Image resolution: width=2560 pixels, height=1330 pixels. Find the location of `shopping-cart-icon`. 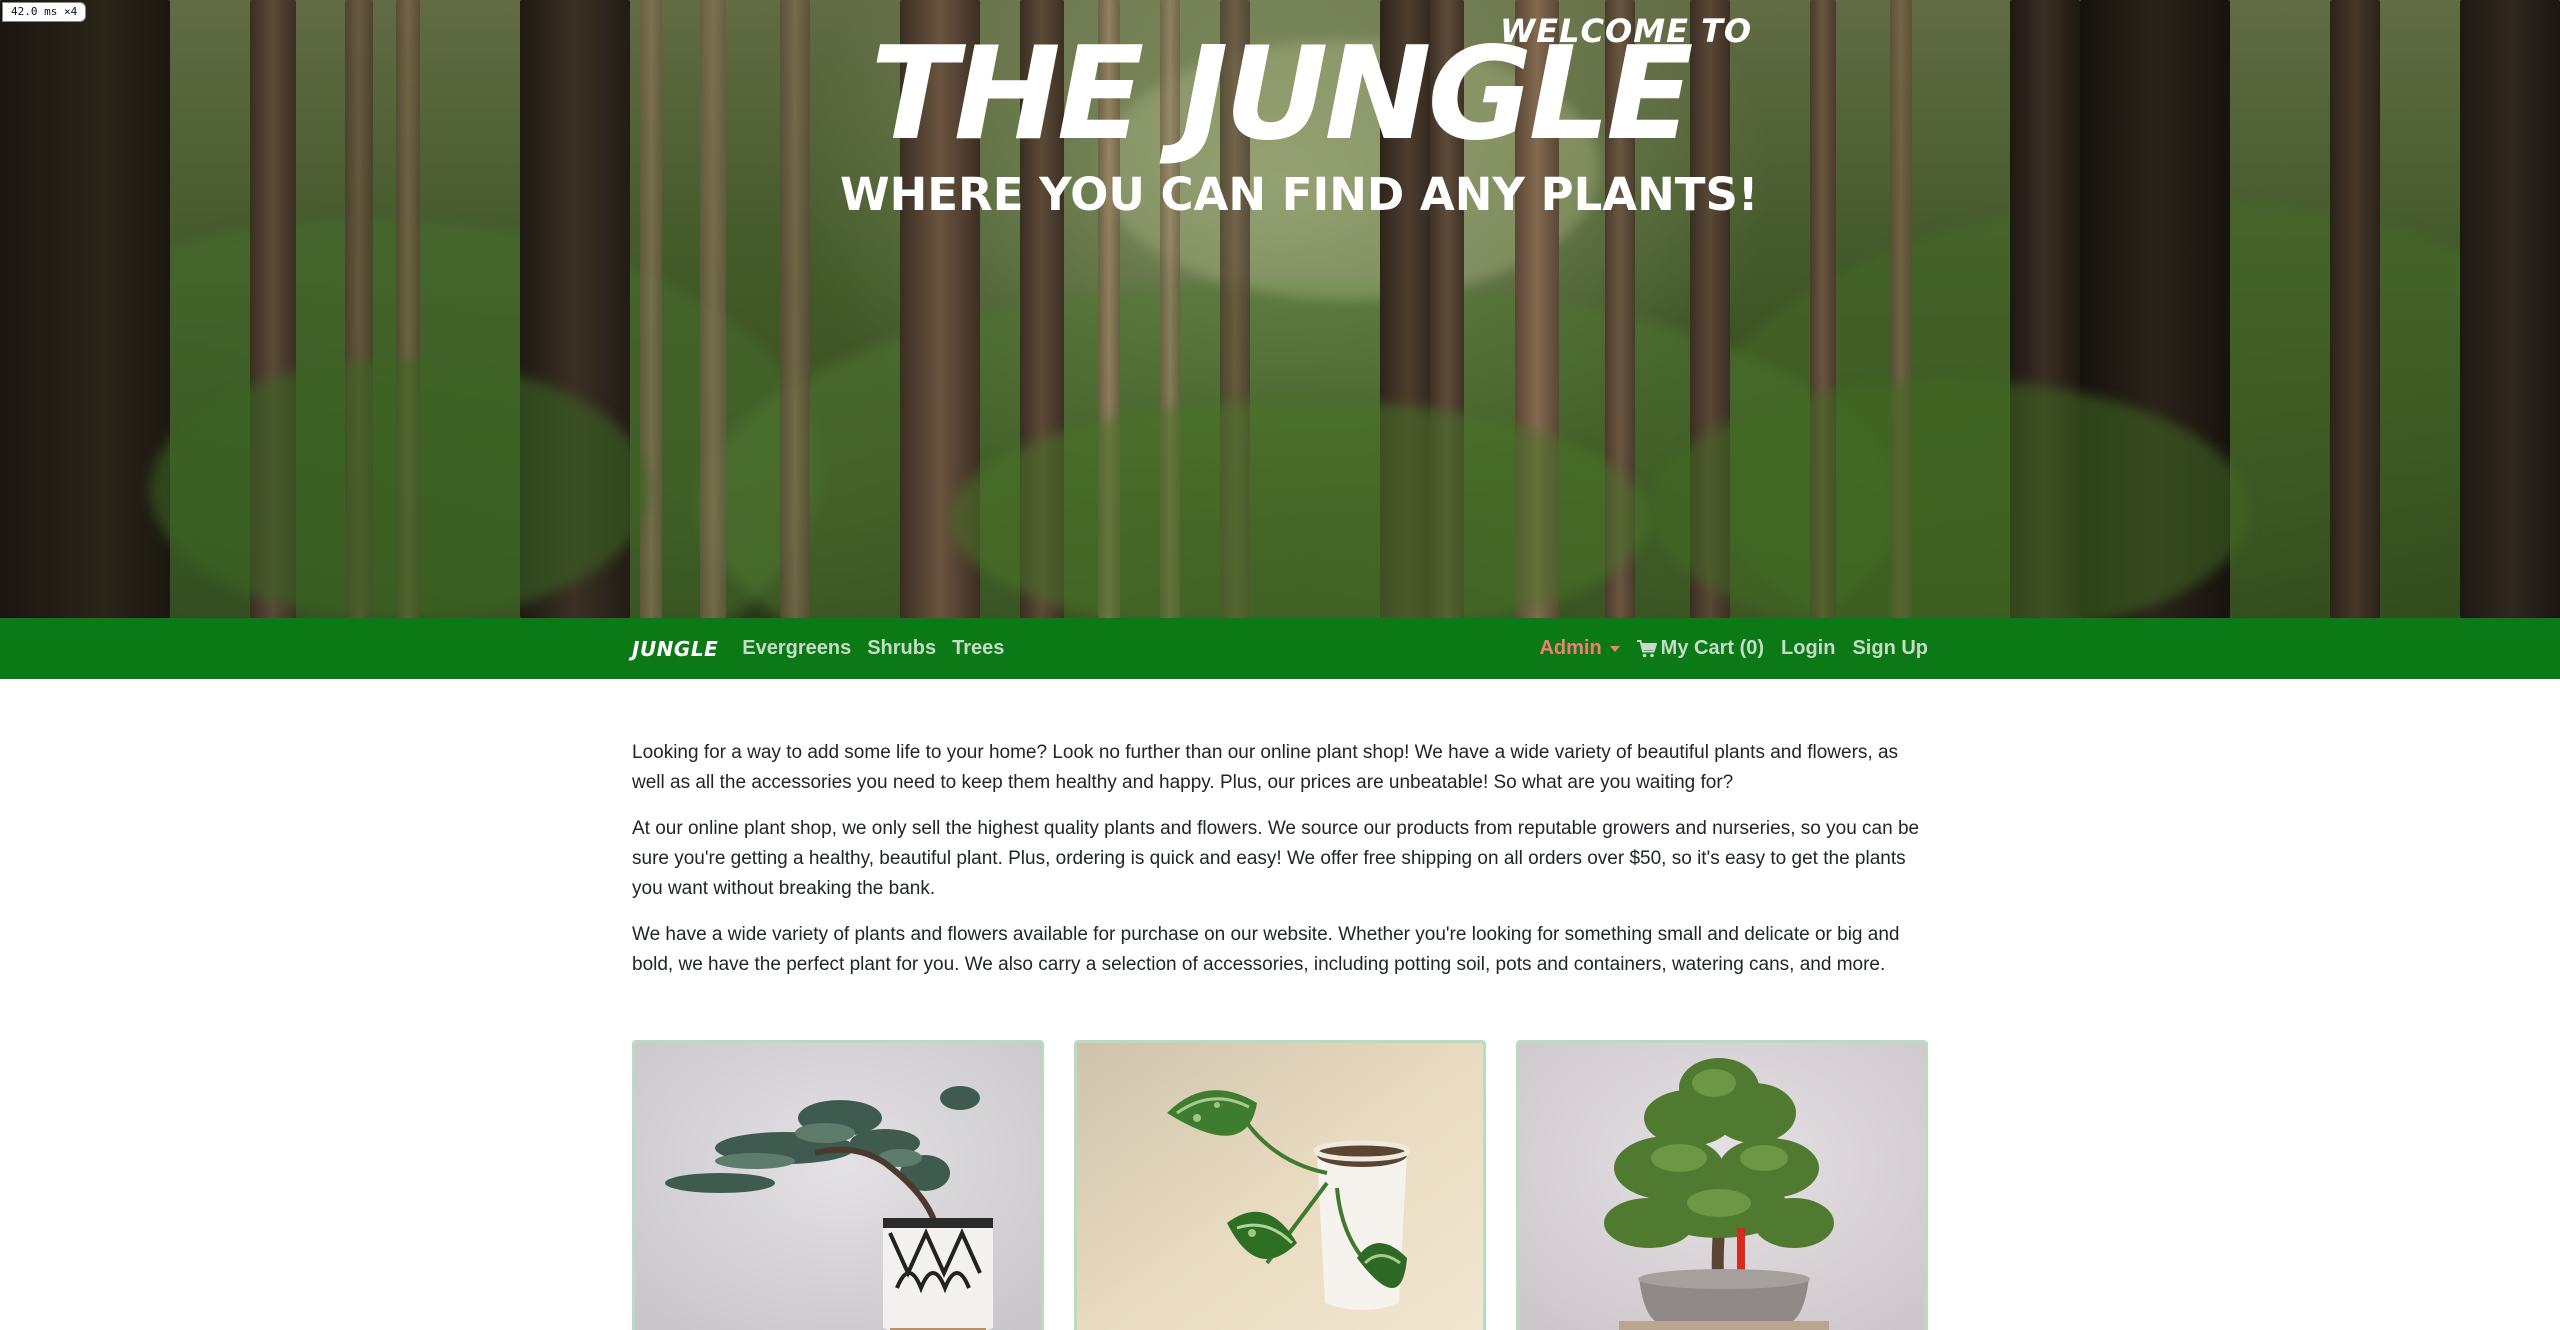

shopping-cart-icon is located at coordinates (1646, 648).